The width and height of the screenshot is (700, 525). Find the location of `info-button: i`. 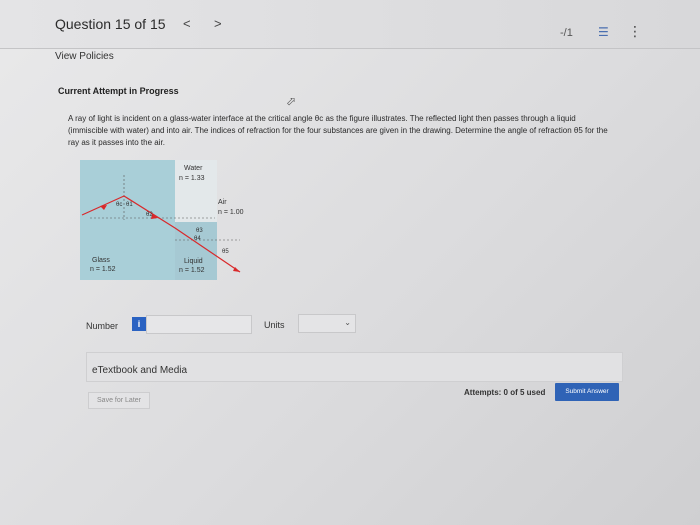

info-button: i is located at coordinates (139, 324).